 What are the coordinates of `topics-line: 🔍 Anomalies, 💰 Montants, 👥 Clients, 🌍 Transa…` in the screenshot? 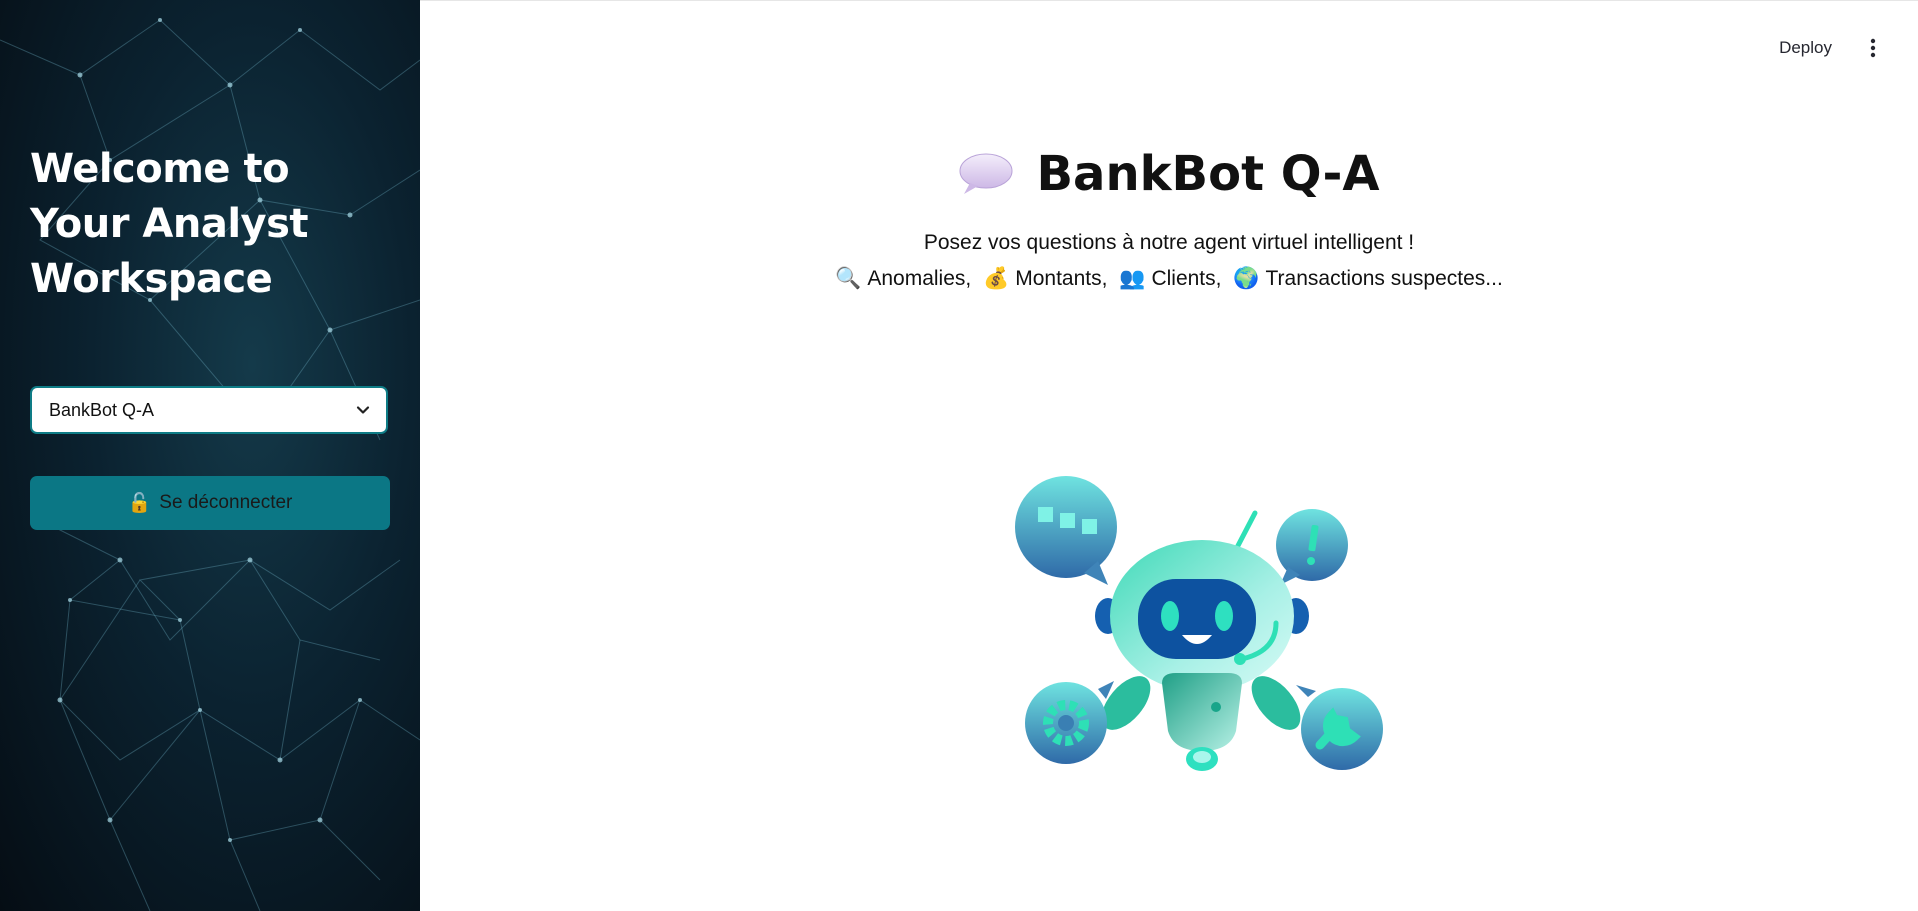 It's located at (1169, 279).